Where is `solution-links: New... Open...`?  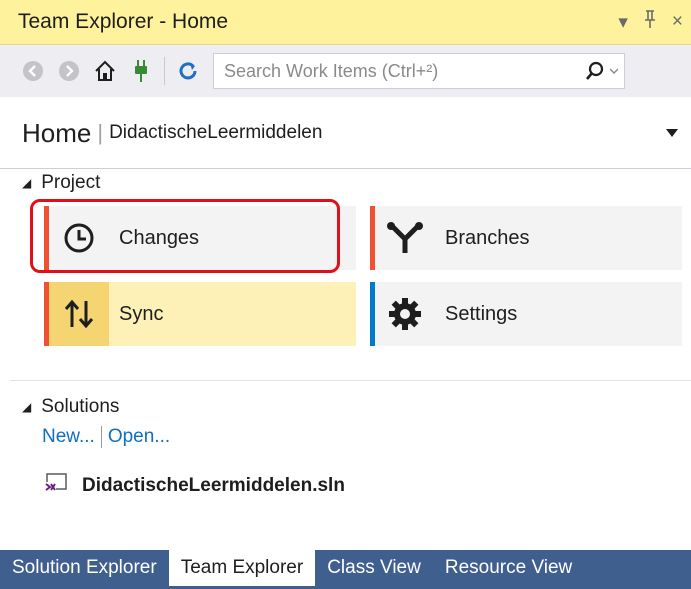 solution-links: New... Open... is located at coordinates (106, 437).